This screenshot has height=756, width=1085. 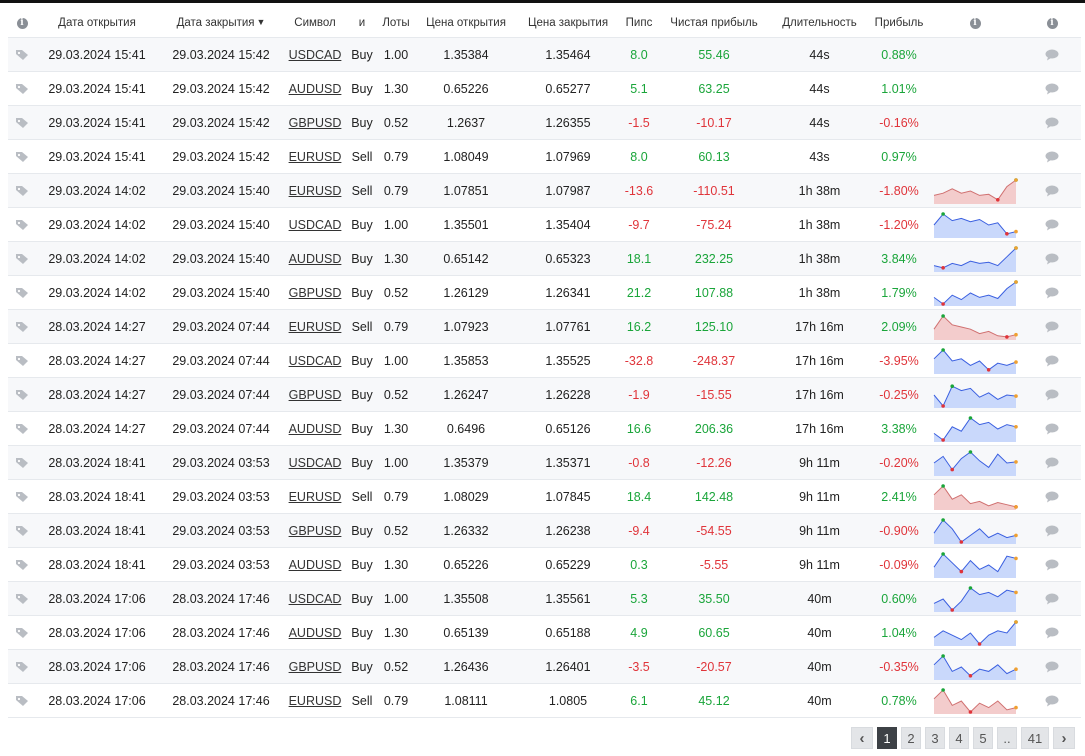 I want to click on header-net-profit: Чистая прибыль, so click(x=714, y=23).